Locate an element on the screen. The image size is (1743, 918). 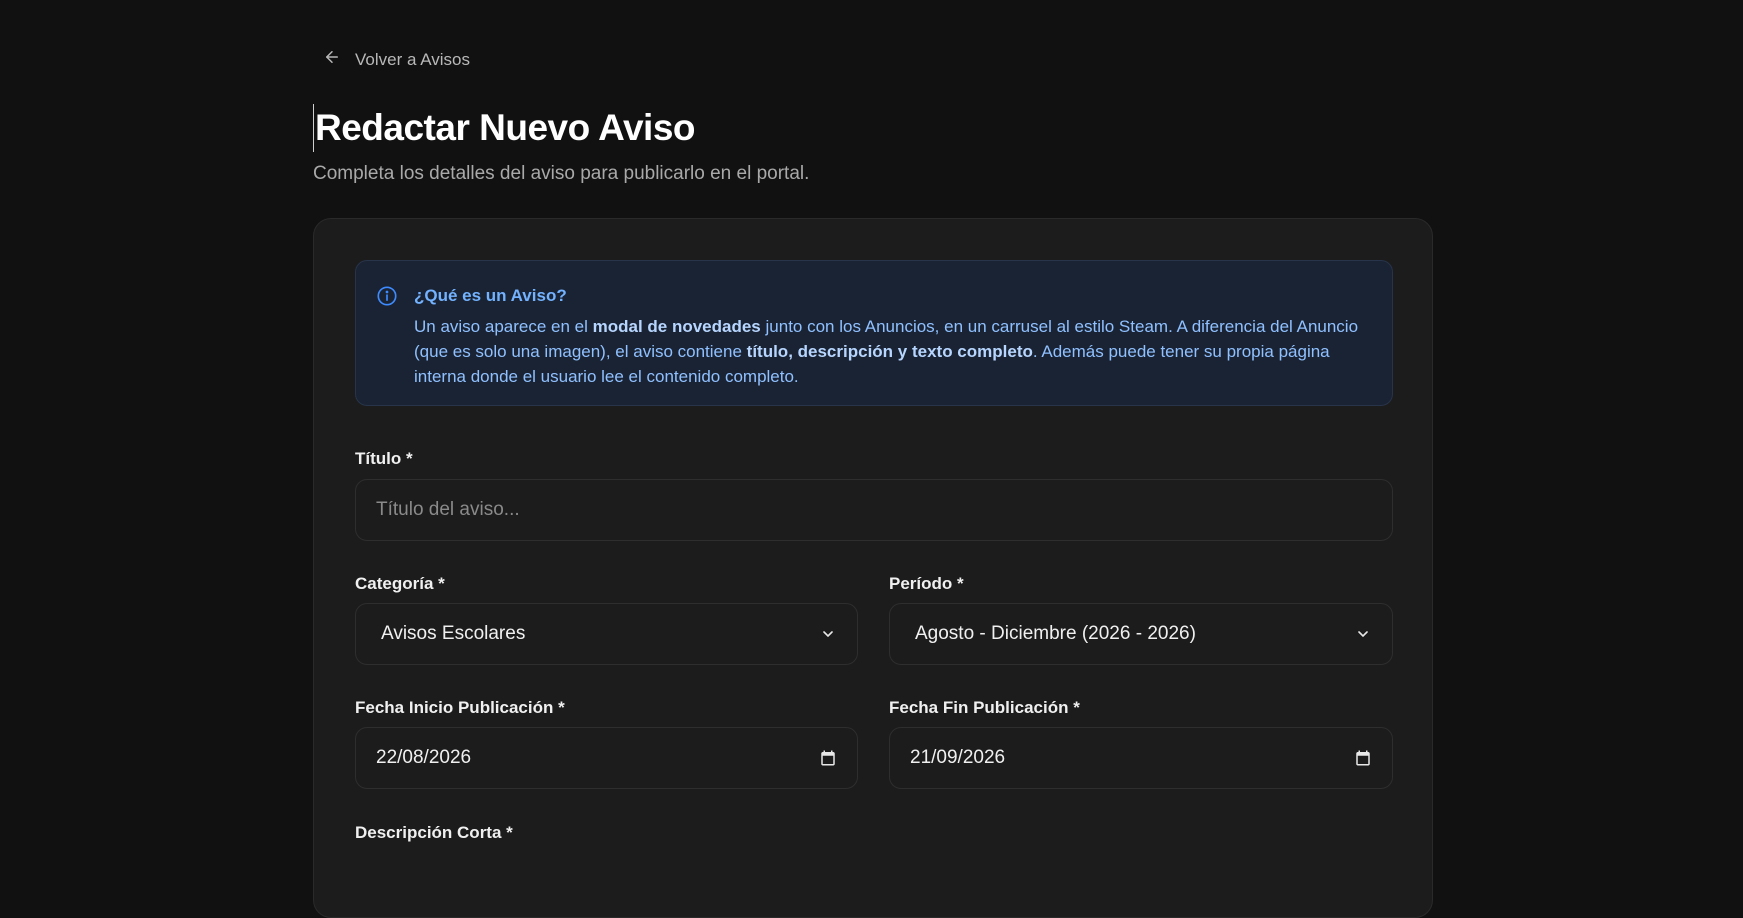
arrow-left-icon is located at coordinates (332, 59).